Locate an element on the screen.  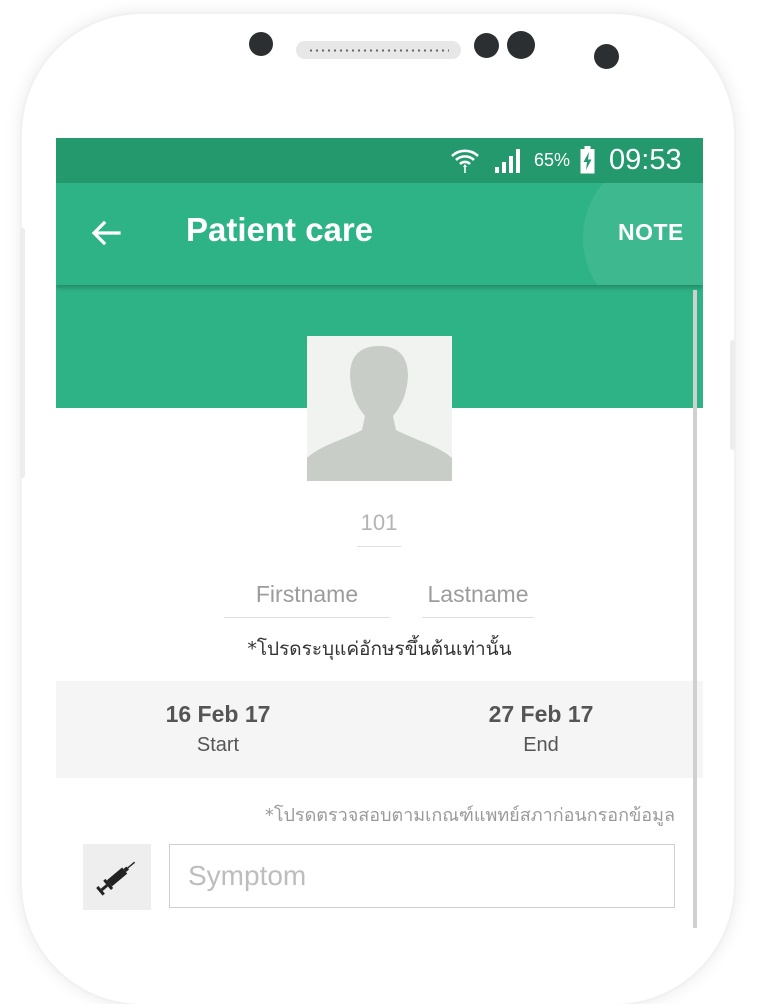
firstname-field: Firstname is located at coordinates (307, 599).